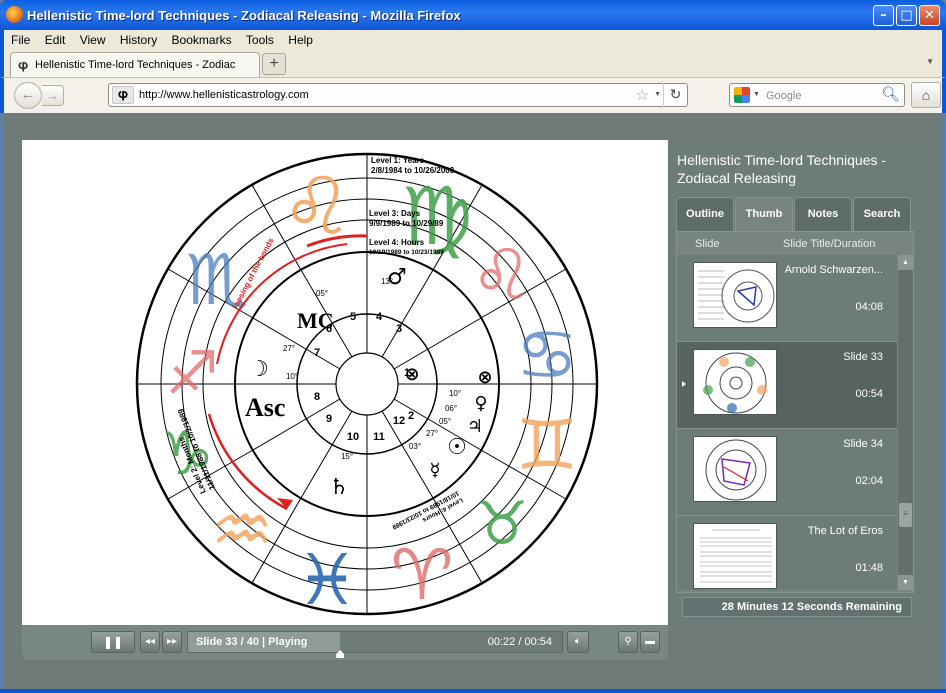  I want to click on house-2: 2, so click(411, 416).